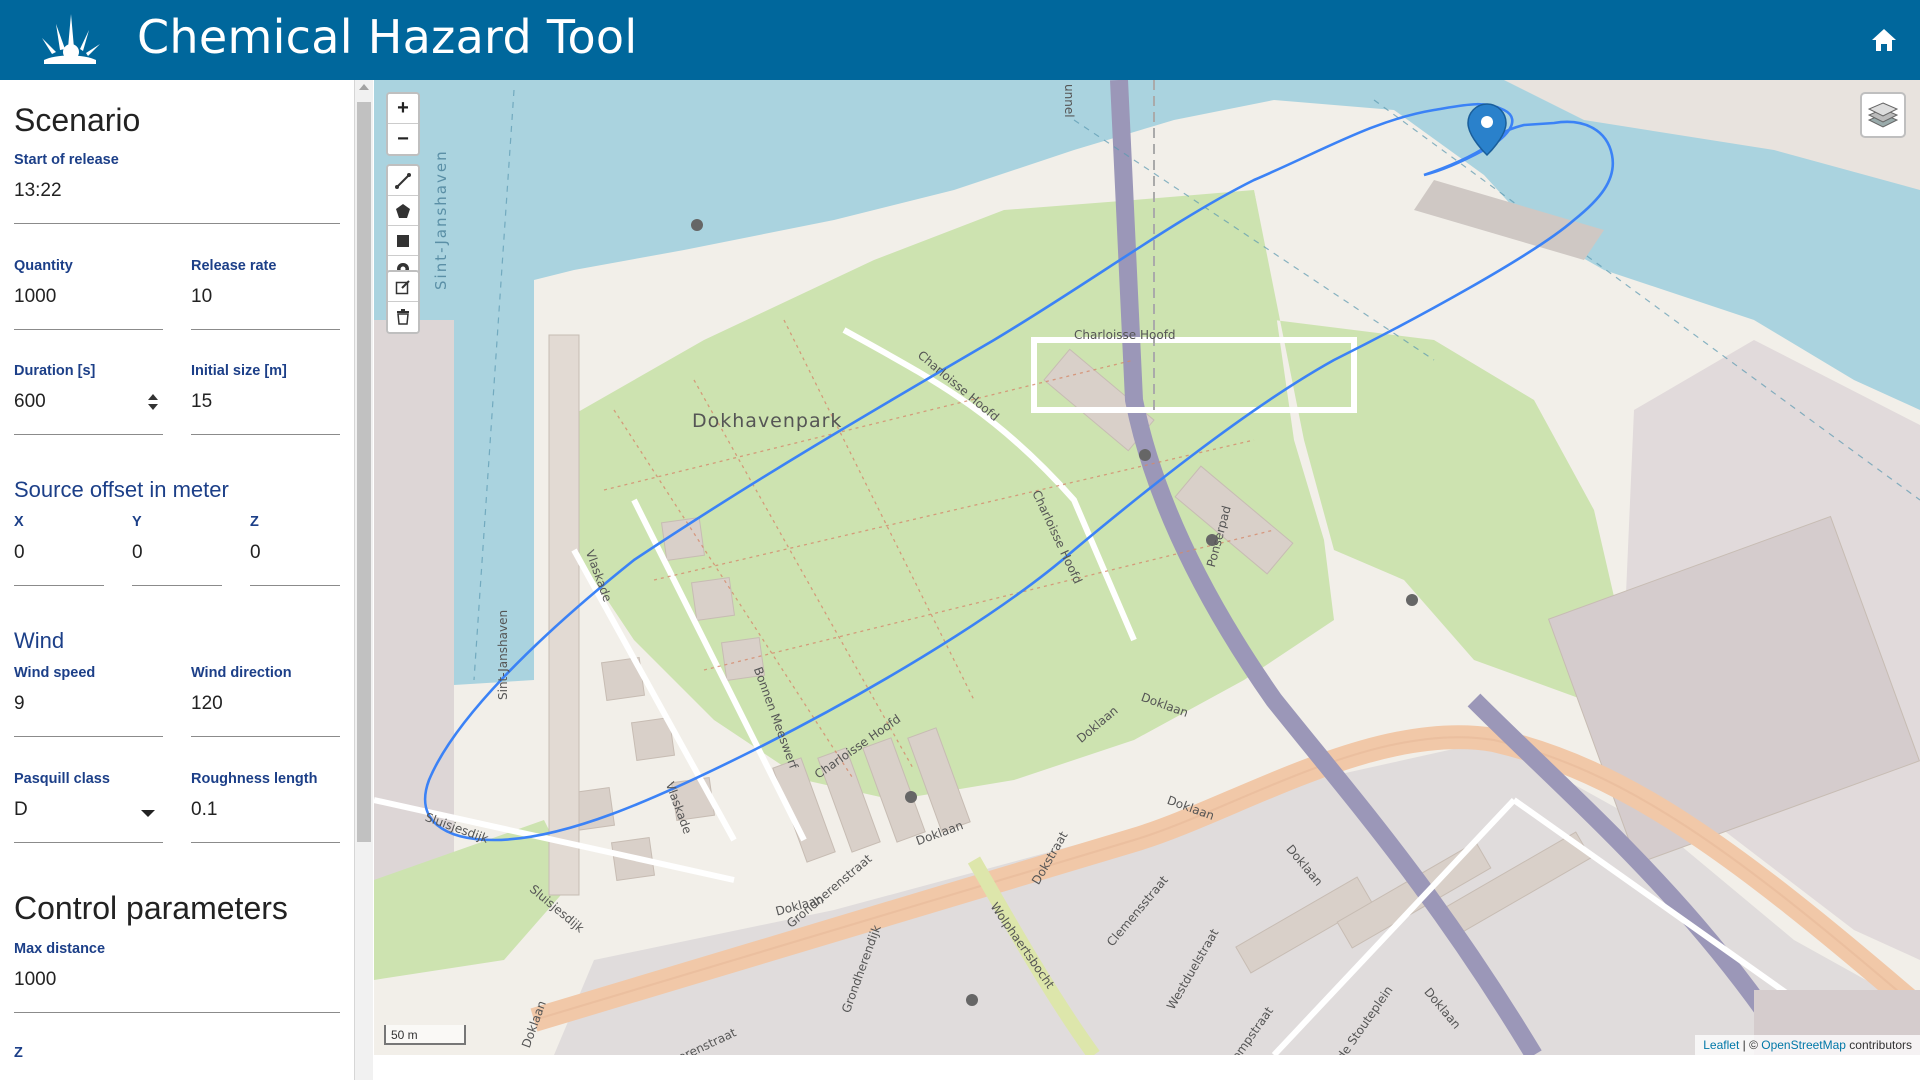 Image resolution: width=1920 pixels, height=1080 pixels. What do you see at coordinates (177, 553) in the screenshot?
I see `offset-y-input` at bounding box center [177, 553].